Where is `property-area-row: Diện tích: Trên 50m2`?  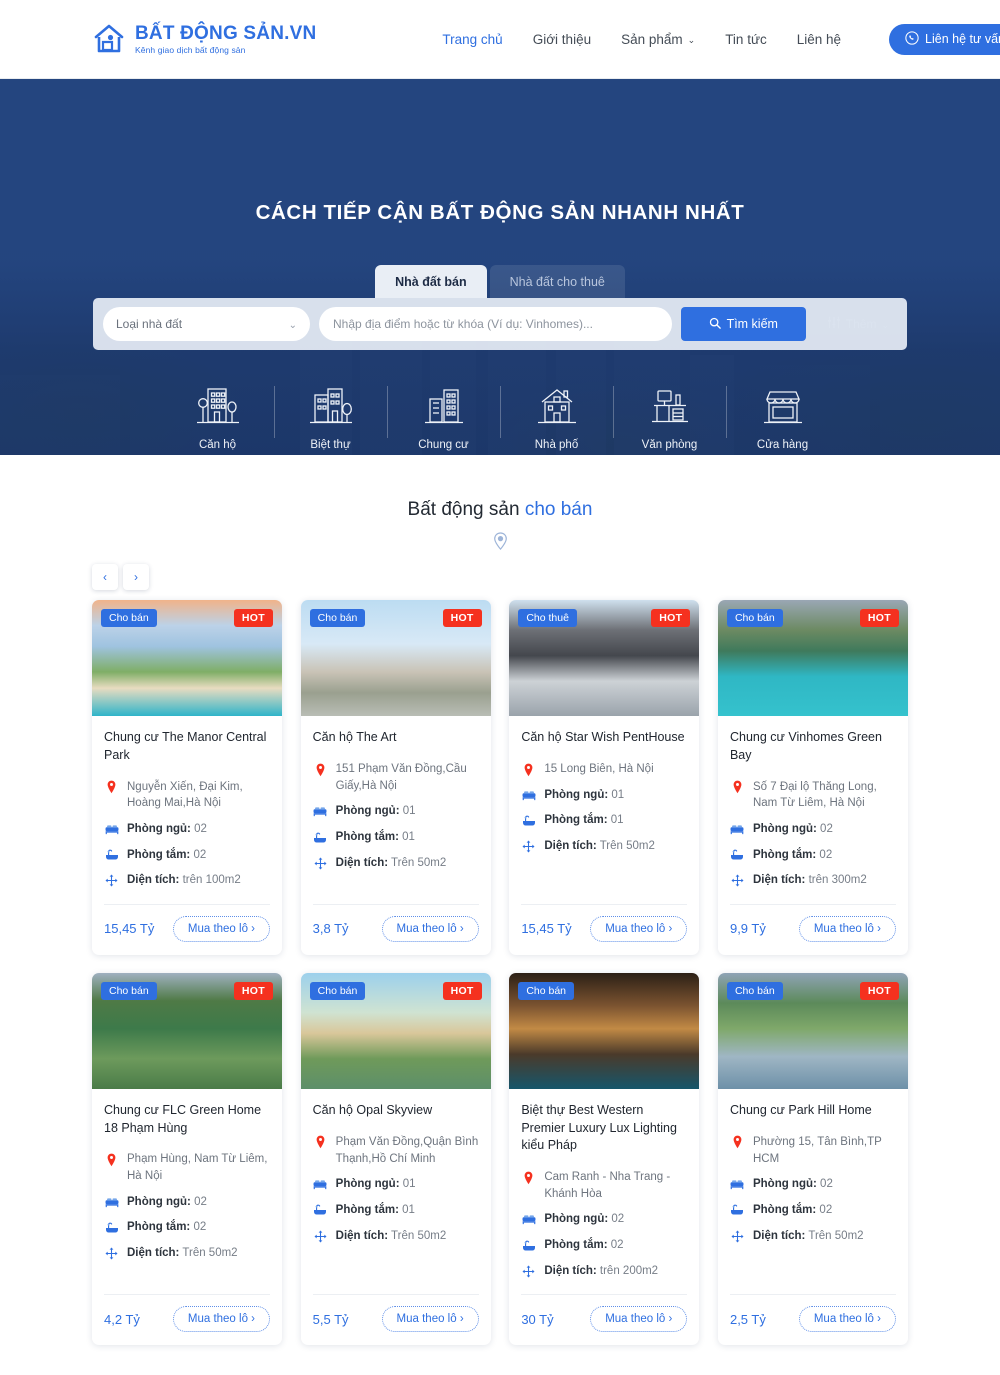 property-area-row: Diện tích: Trên 50m2 is located at coordinates (396, 863).